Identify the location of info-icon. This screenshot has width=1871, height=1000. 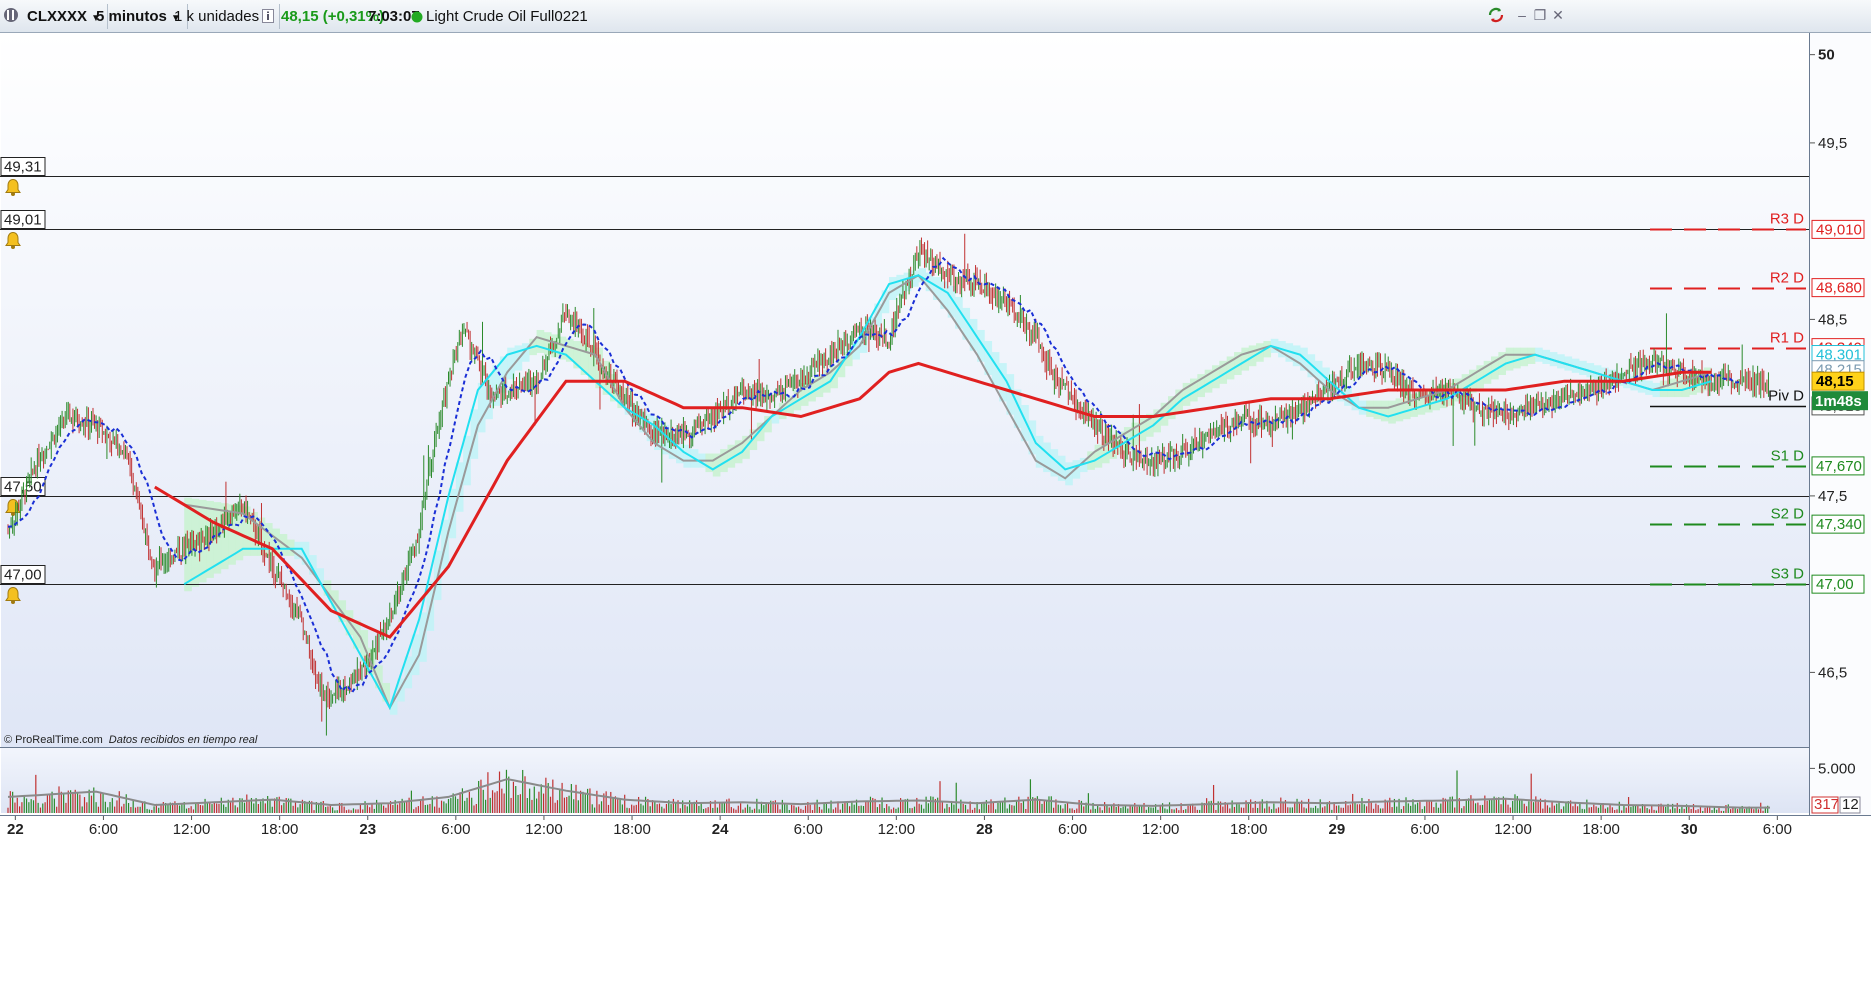
(269, 16).